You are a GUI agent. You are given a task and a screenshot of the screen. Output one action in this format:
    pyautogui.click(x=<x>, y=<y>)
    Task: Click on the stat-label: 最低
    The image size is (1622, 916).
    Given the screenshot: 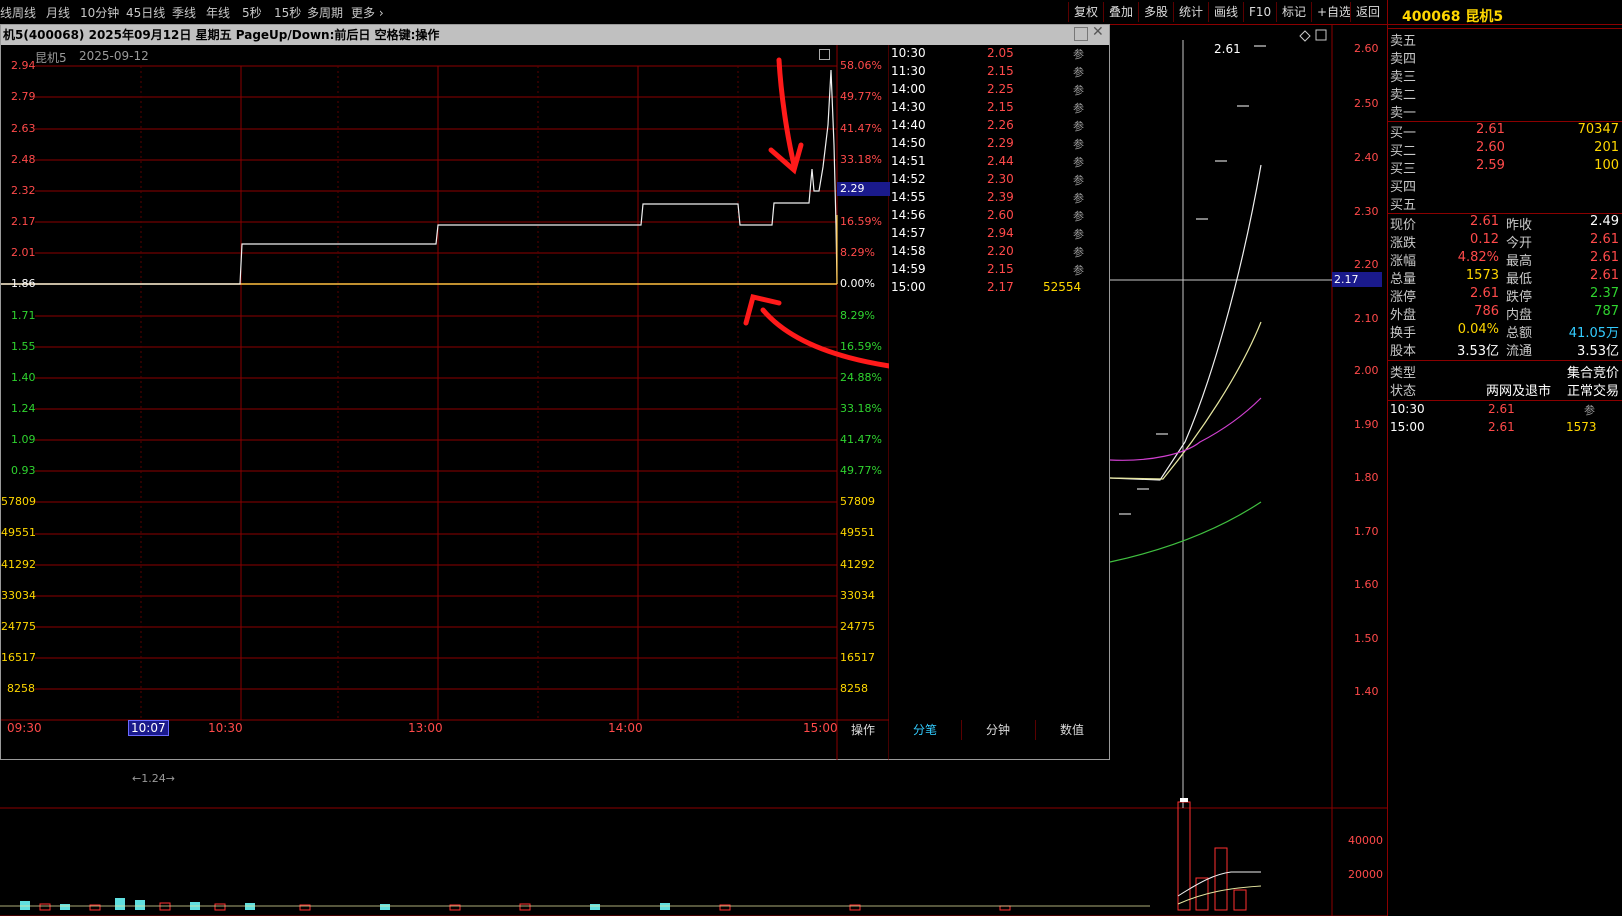 What is the action you would take?
    pyautogui.click(x=1519, y=279)
    